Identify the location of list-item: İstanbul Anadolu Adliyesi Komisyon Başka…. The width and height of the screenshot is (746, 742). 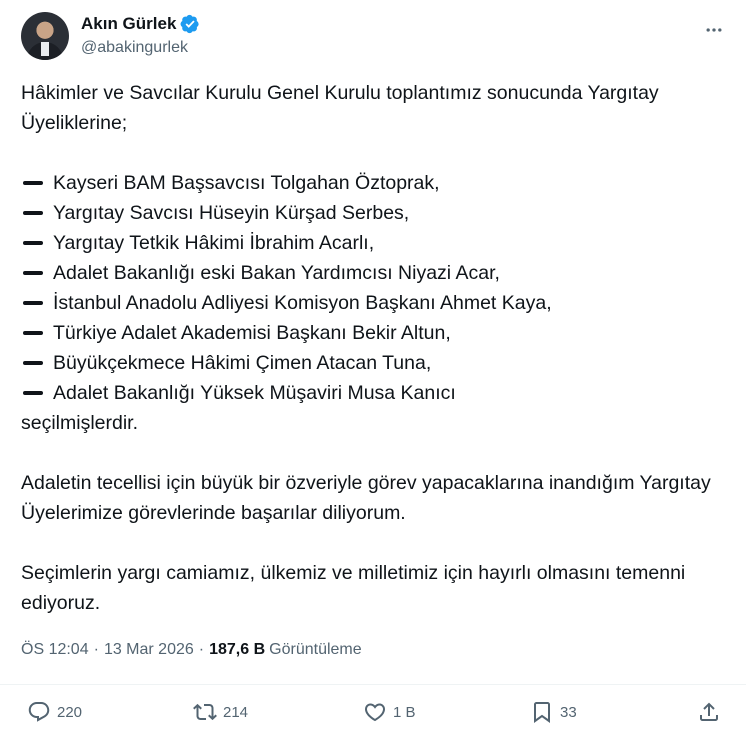
(375, 303).